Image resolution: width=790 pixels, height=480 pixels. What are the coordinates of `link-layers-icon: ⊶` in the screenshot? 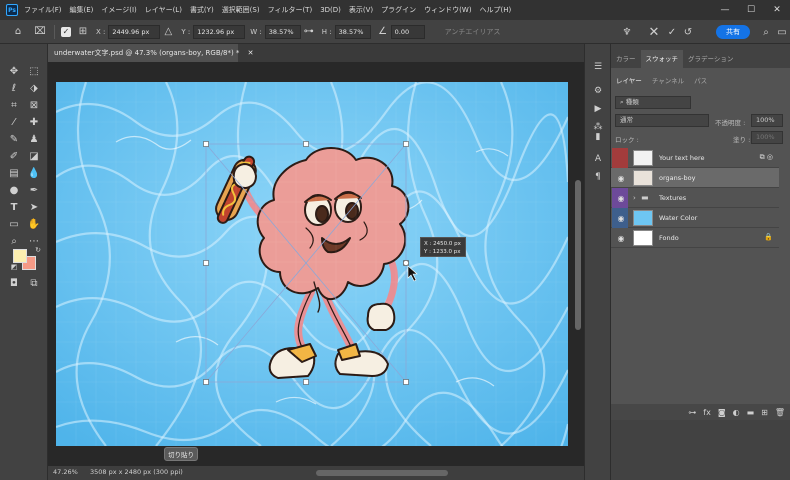 It's located at (692, 412).